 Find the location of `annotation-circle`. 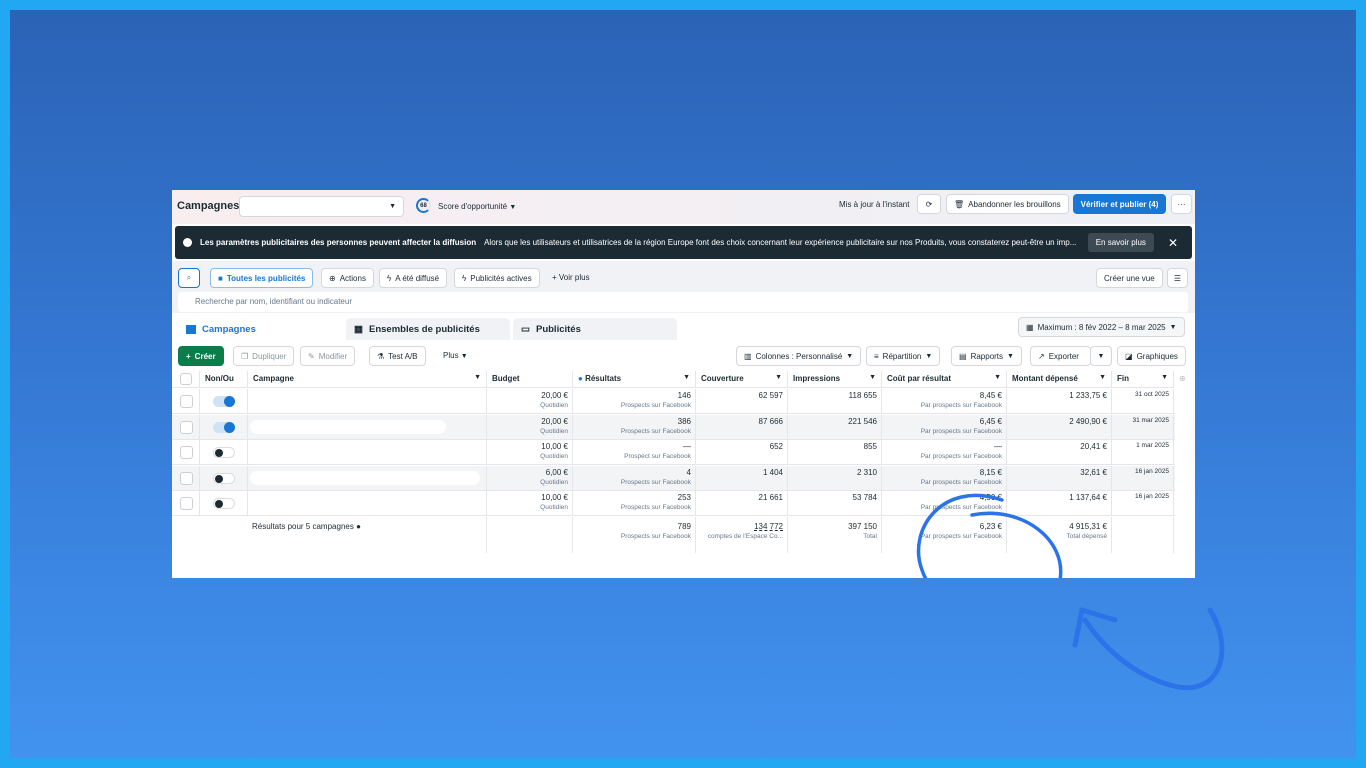

annotation-circle is located at coordinates (989, 535).